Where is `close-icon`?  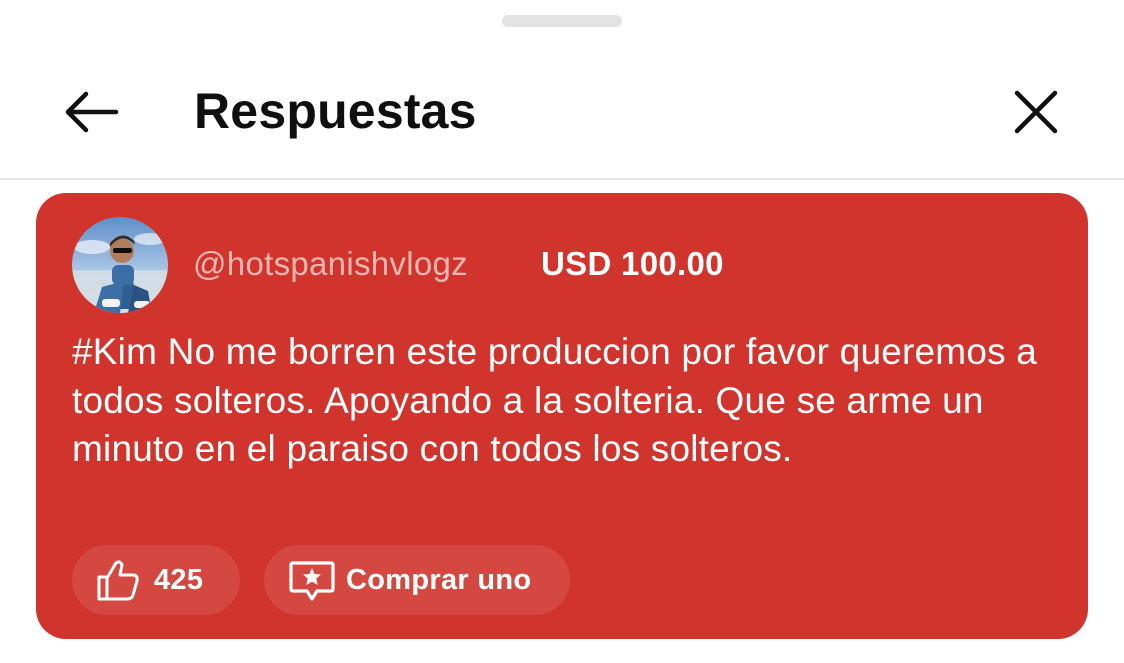
close-icon is located at coordinates (1036, 112).